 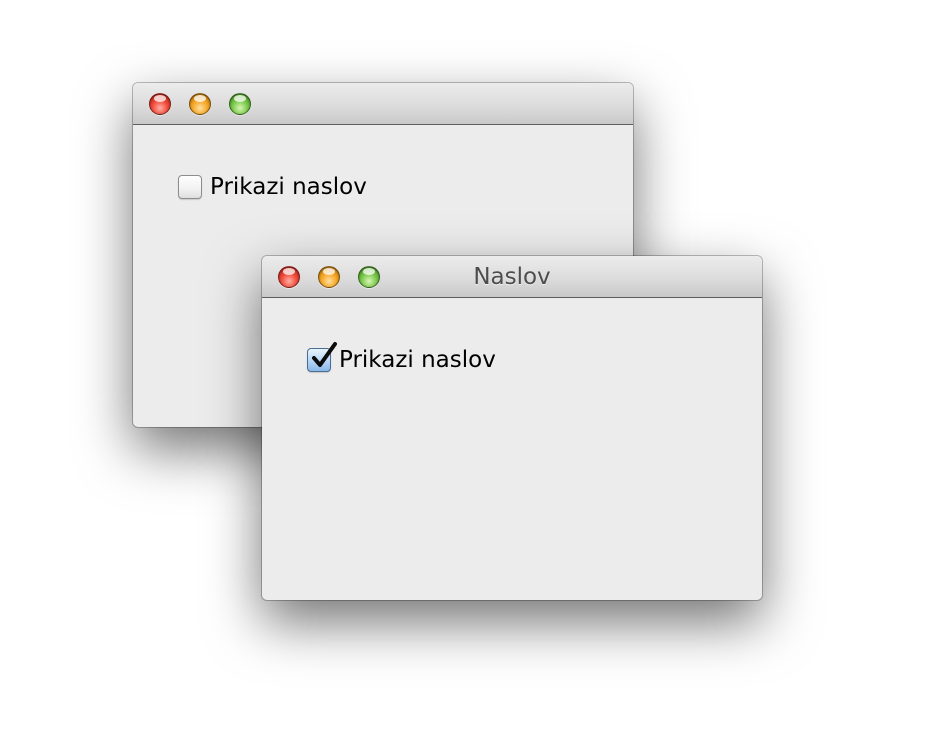 I want to click on title-bar: Naslov, so click(x=512, y=277).